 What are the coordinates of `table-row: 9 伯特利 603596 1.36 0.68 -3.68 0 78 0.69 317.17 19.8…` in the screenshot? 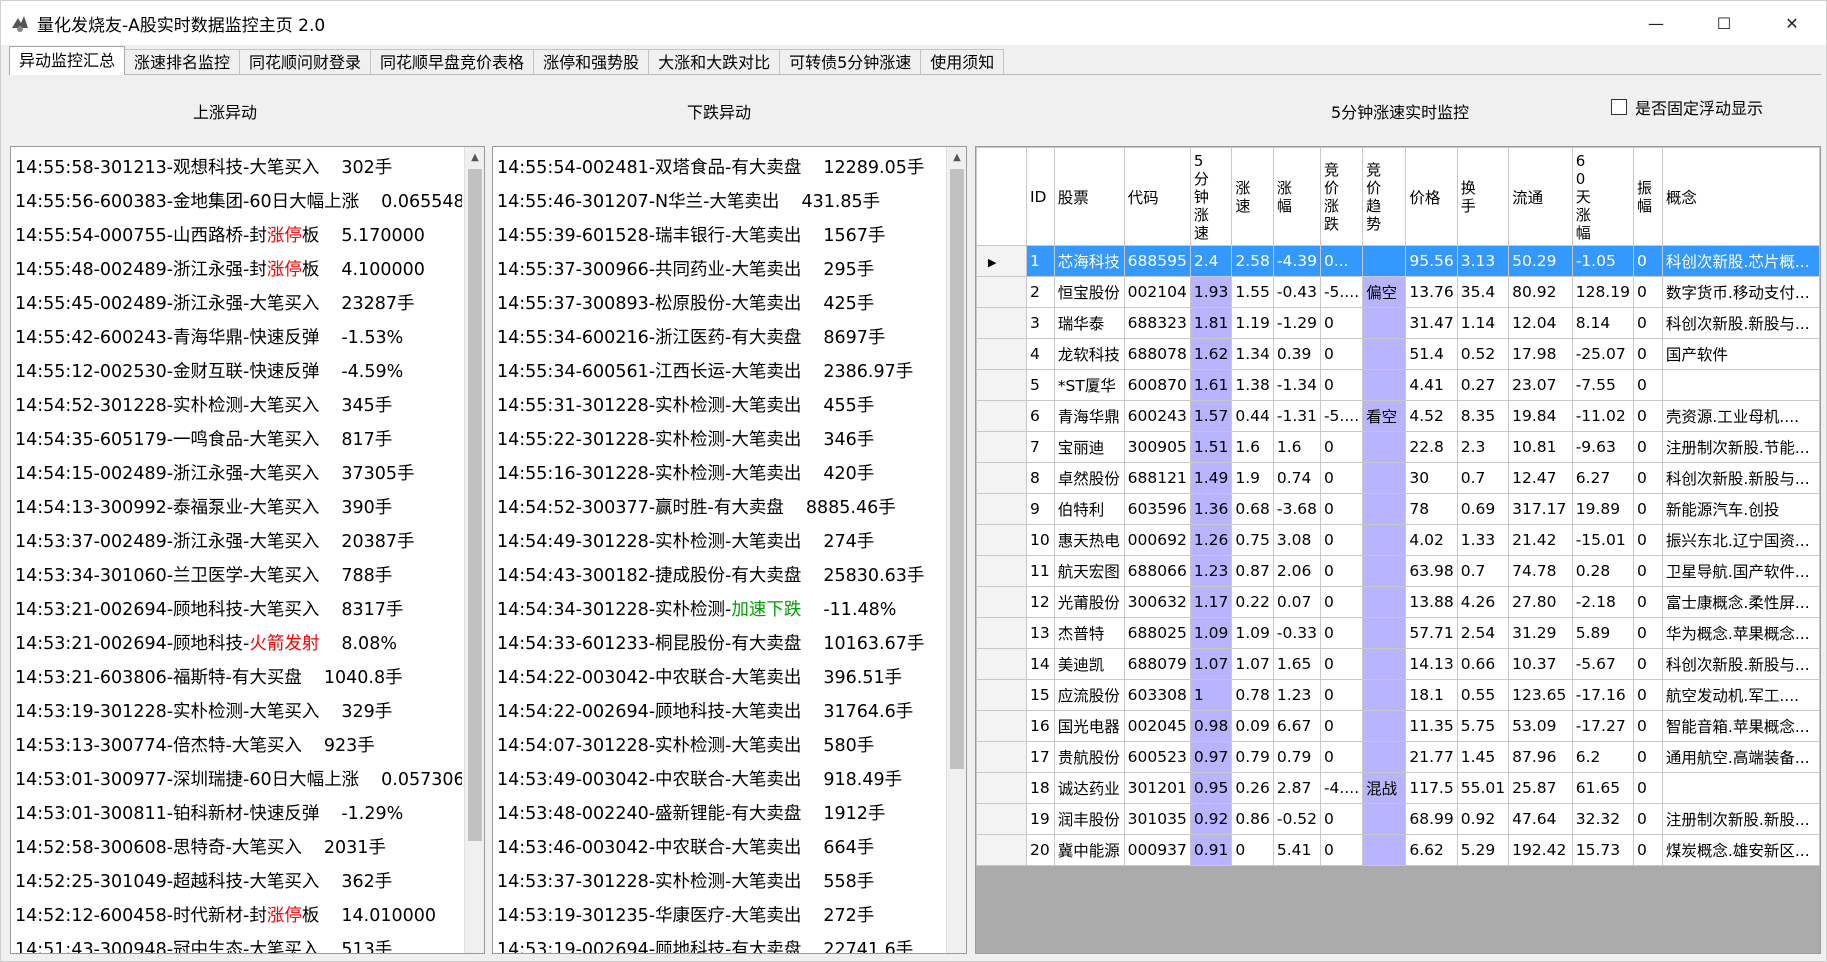 It's located at (1398, 509).